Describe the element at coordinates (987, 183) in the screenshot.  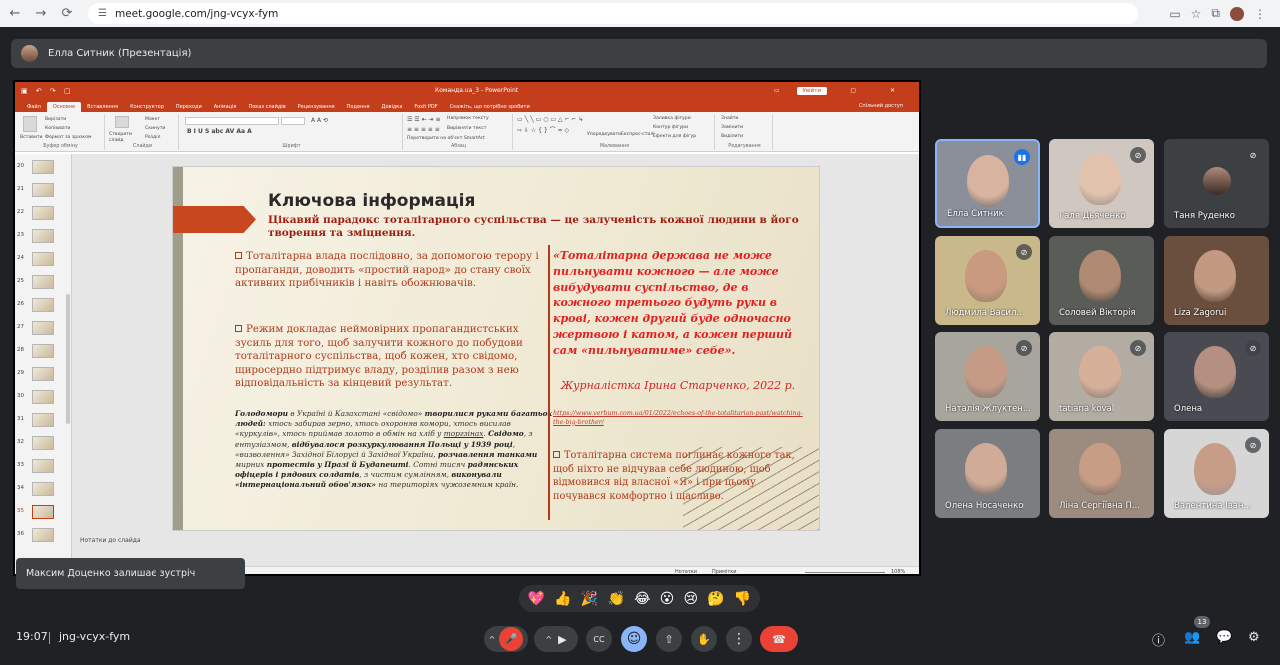
I see `participant-tile: ▮▮ Елла Ситник` at that location.